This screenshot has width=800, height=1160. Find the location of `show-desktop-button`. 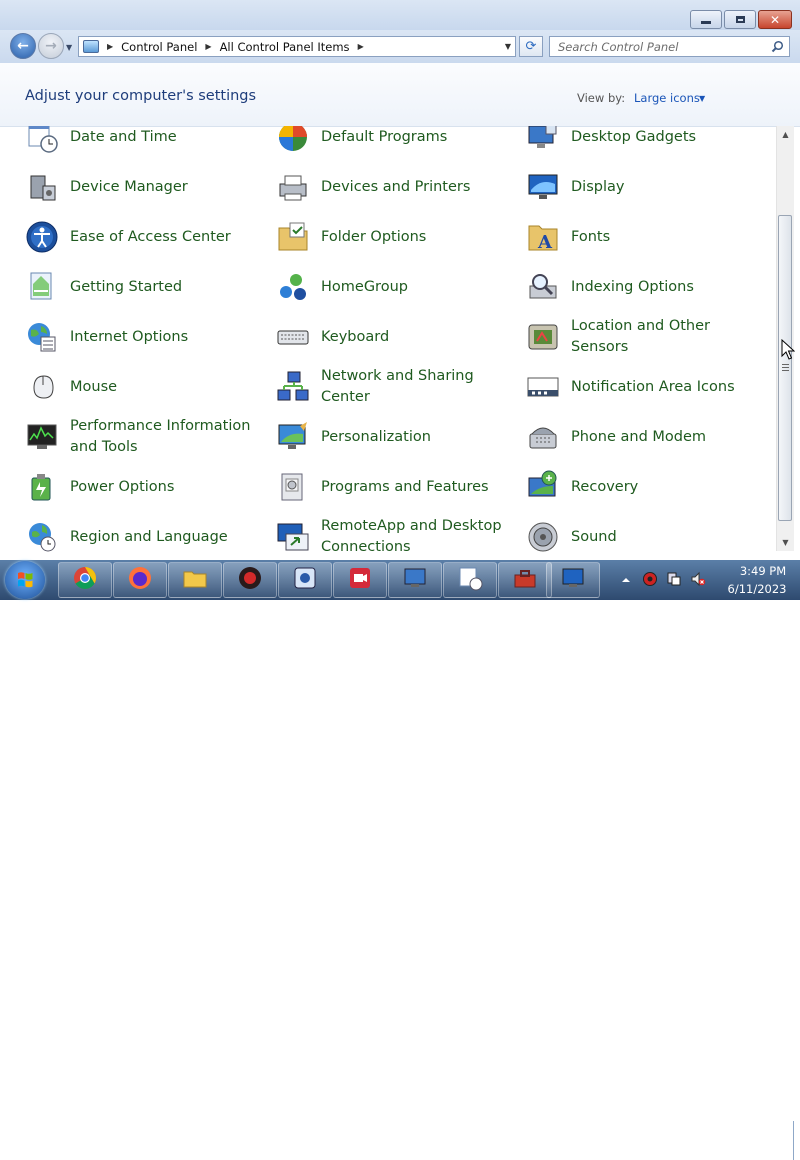

show-desktop-button is located at coordinates (796, 1140).